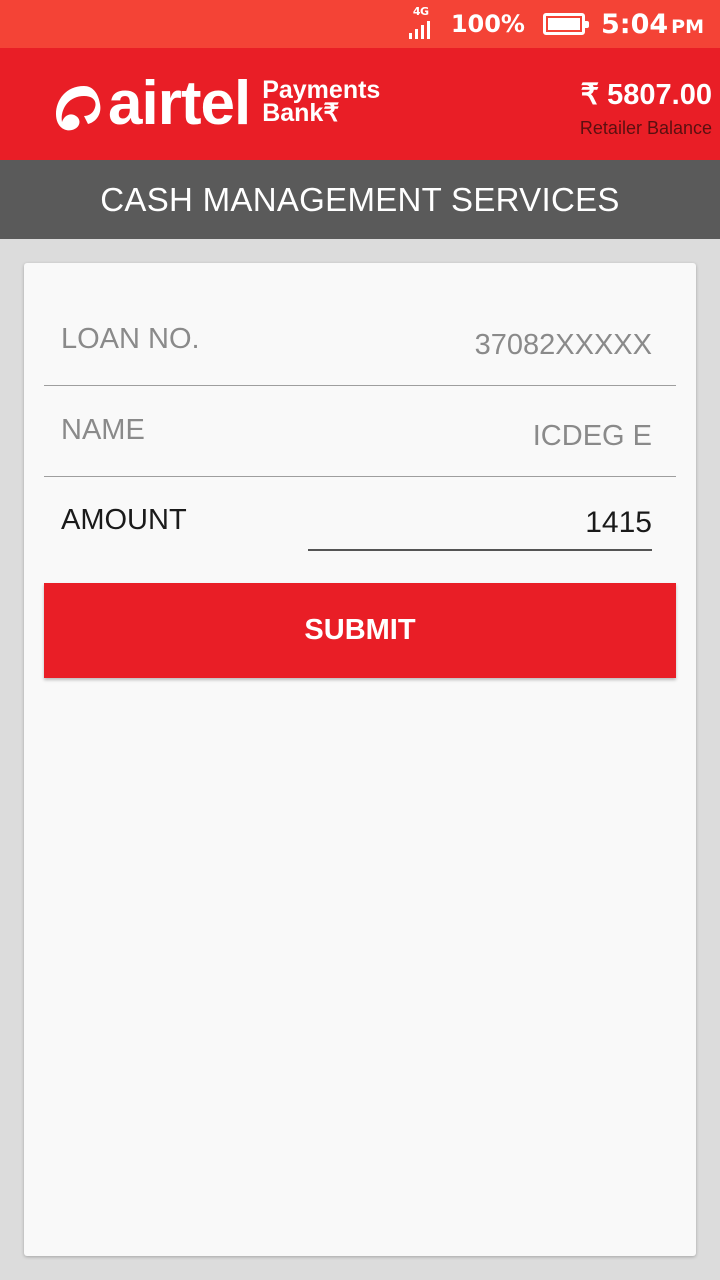 The width and height of the screenshot is (720, 1280). I want to click on name-row: NAME ICDEG E, so click(360, 431).